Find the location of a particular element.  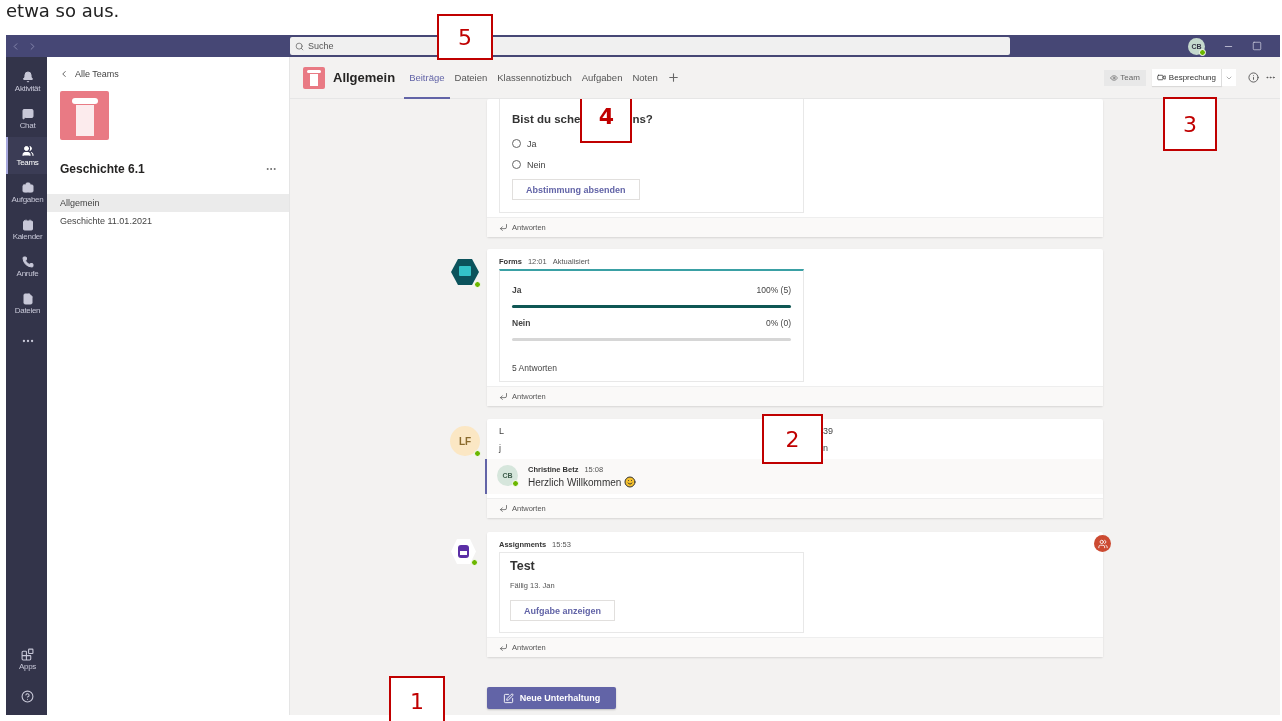

reply-text: Herzlich Willkommen is located at coordinates (575, 482).